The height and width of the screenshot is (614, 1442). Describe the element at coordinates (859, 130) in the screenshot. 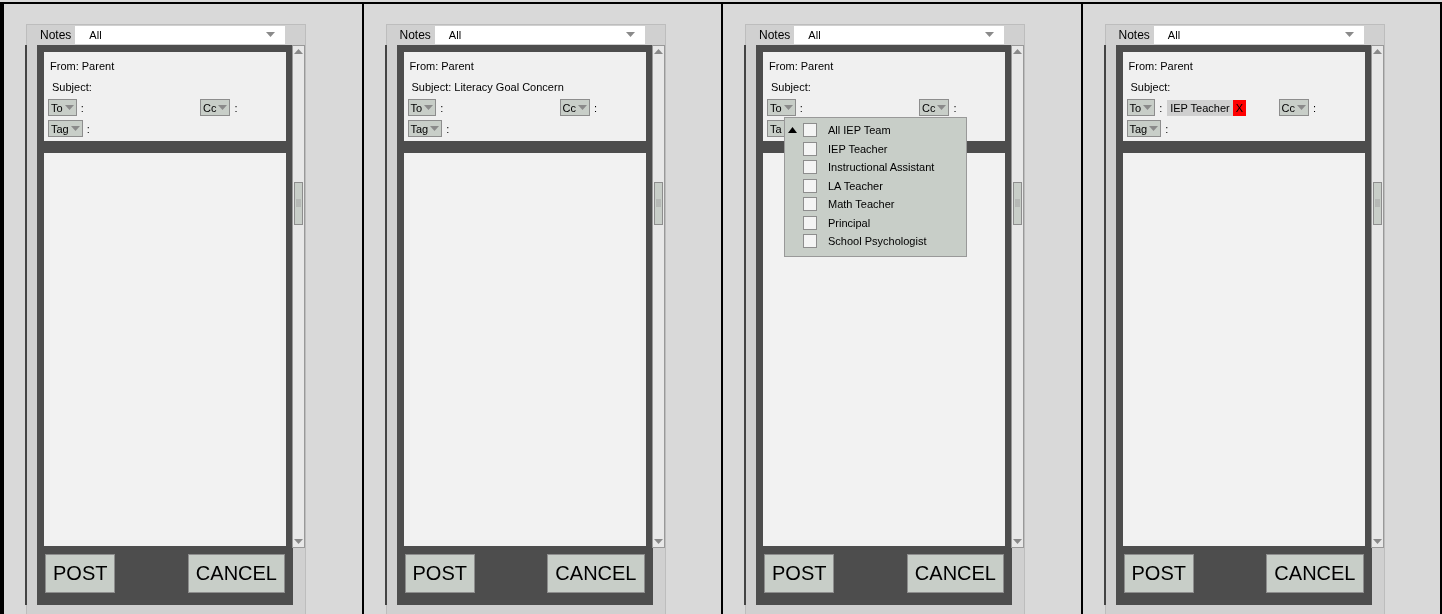

I see `option-label: All IEP Team` at that location.